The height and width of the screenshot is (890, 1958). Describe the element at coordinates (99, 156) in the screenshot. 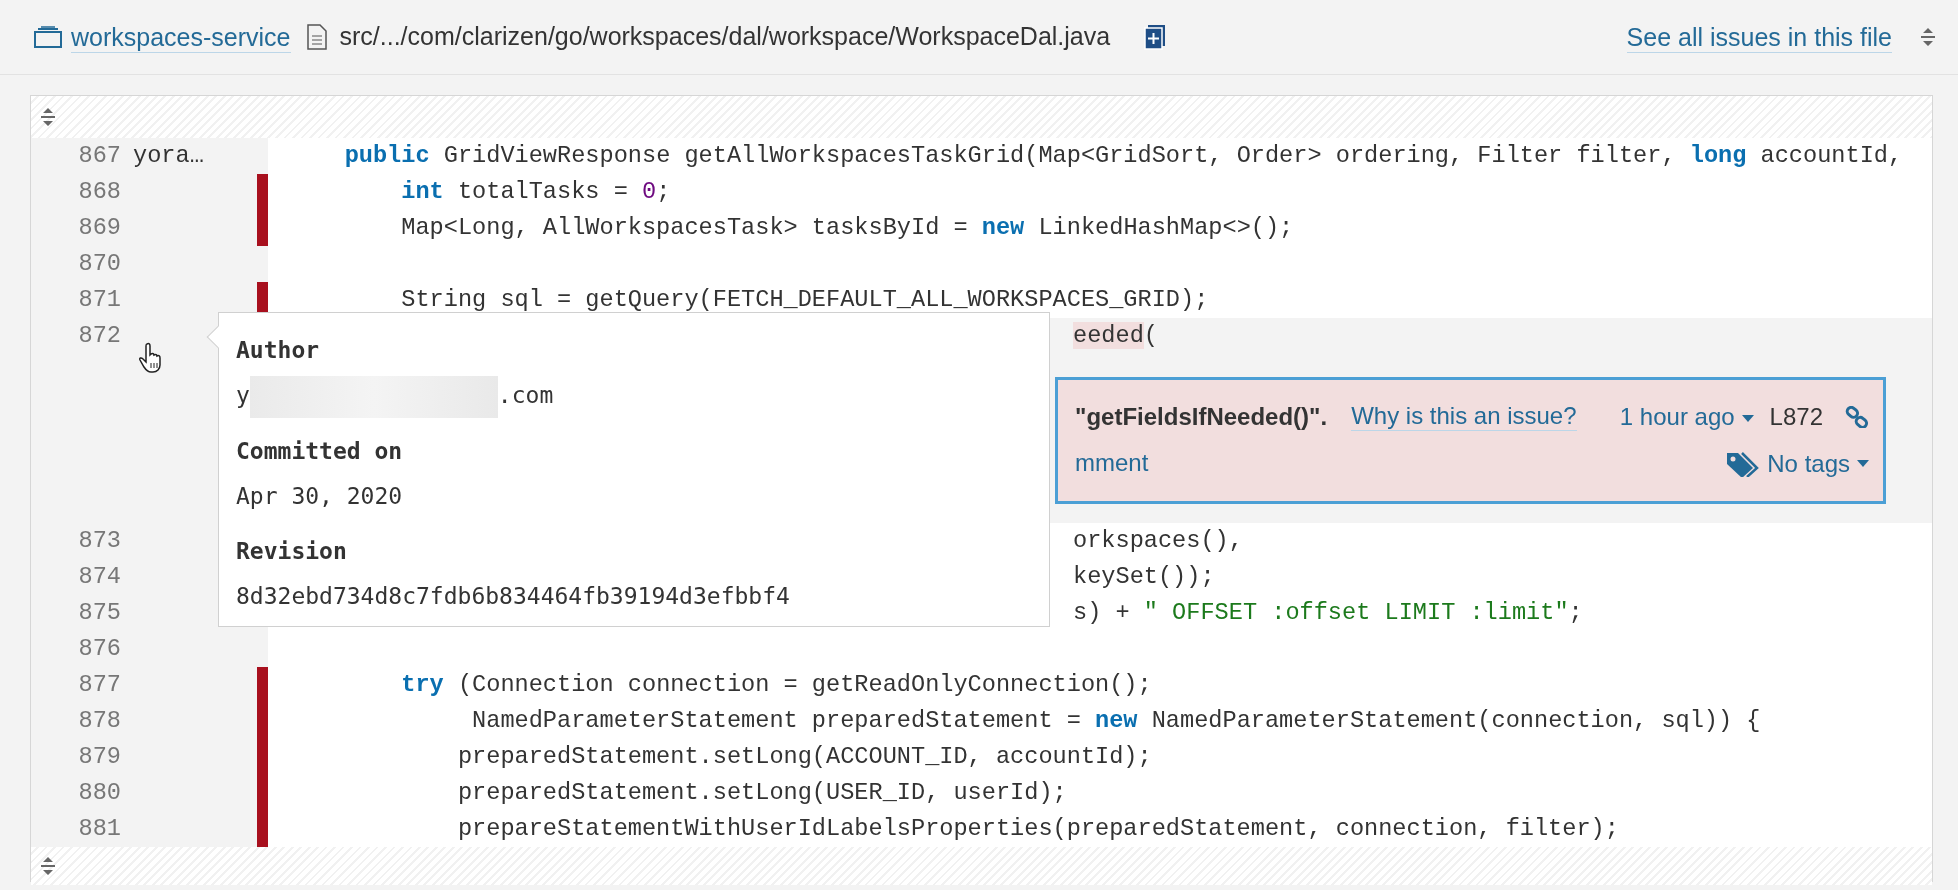

I see `line-number: 867` at that location.